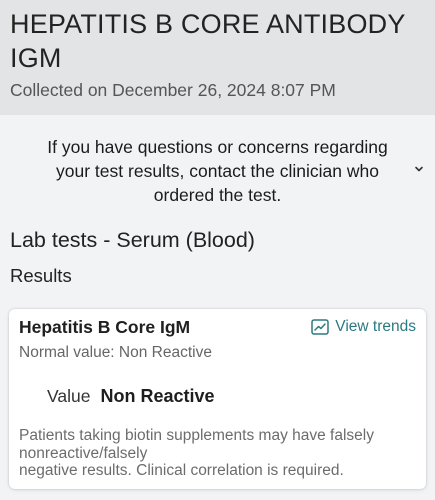  I want to click on result-value: Non Reactive, so click(157, 396).